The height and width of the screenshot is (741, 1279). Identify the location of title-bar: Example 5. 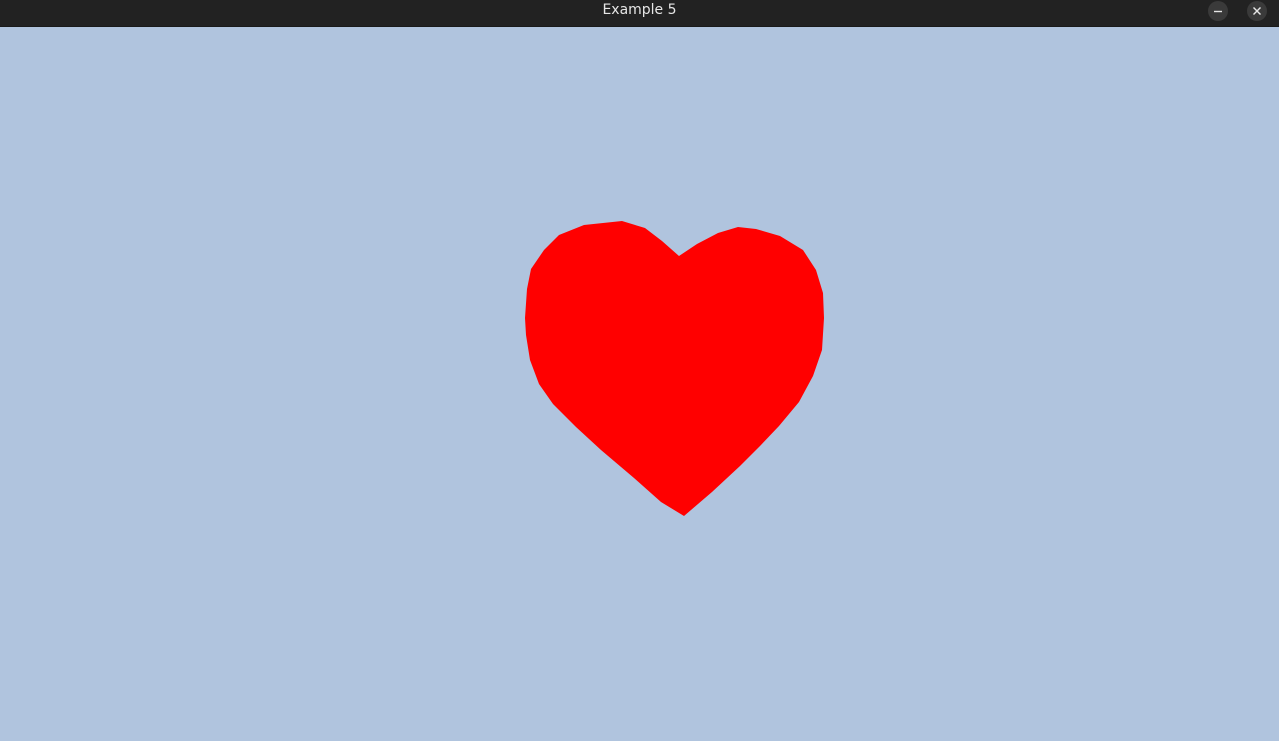
(639, 13).